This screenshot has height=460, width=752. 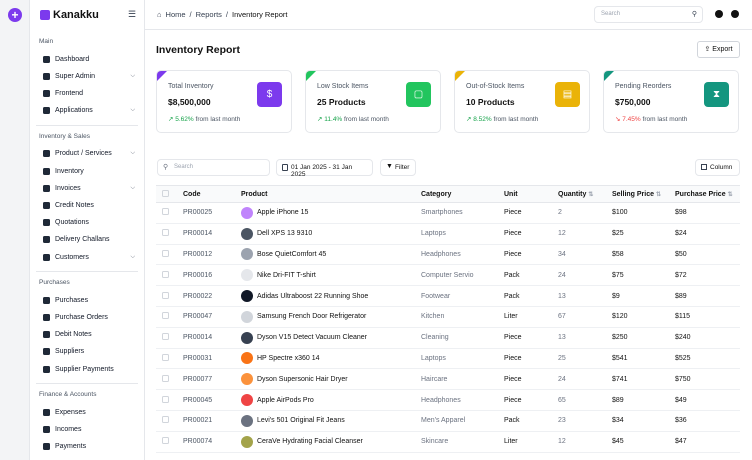 What do you see at coordinates (718, 49) in the screenshot?
I see `export-button: ⇪ Export` at bounding box center [718, 49].